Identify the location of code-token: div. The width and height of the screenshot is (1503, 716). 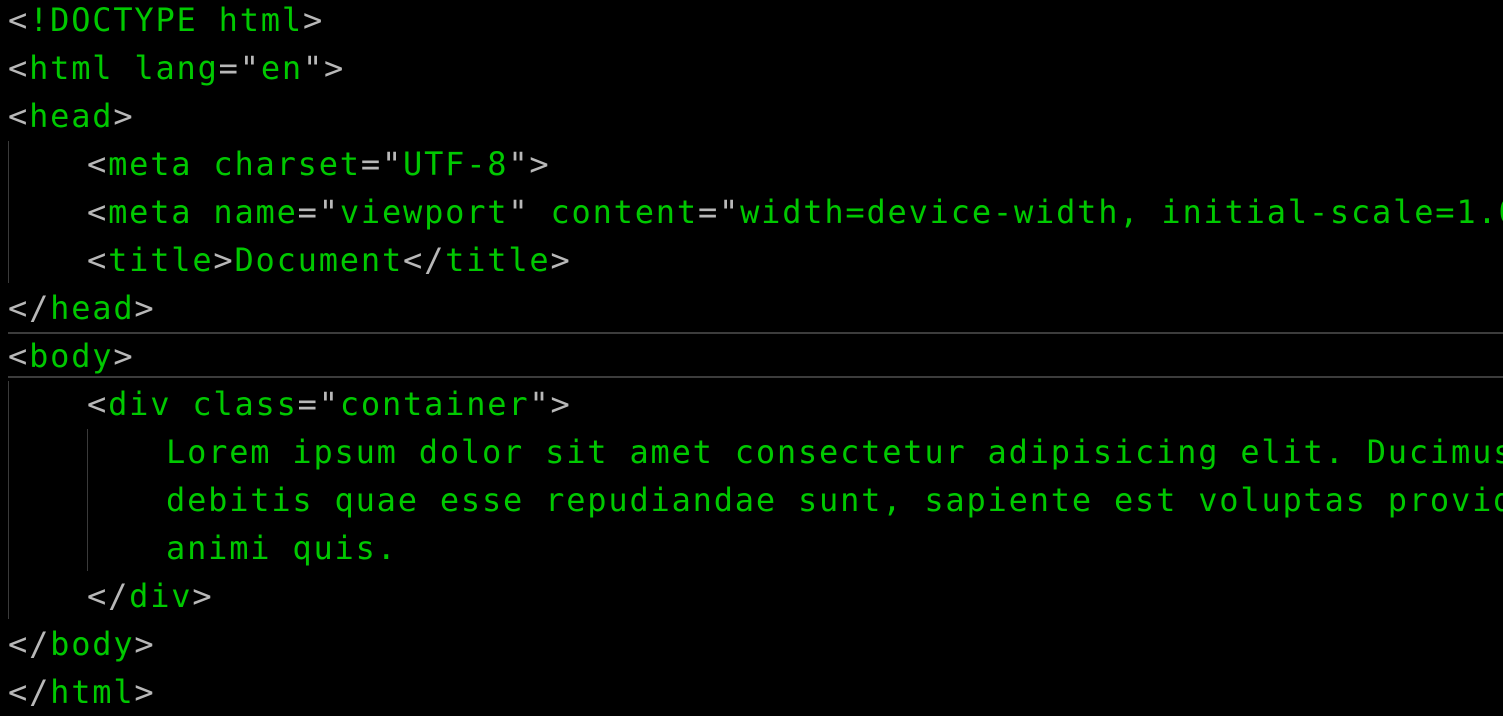
(161, 596).